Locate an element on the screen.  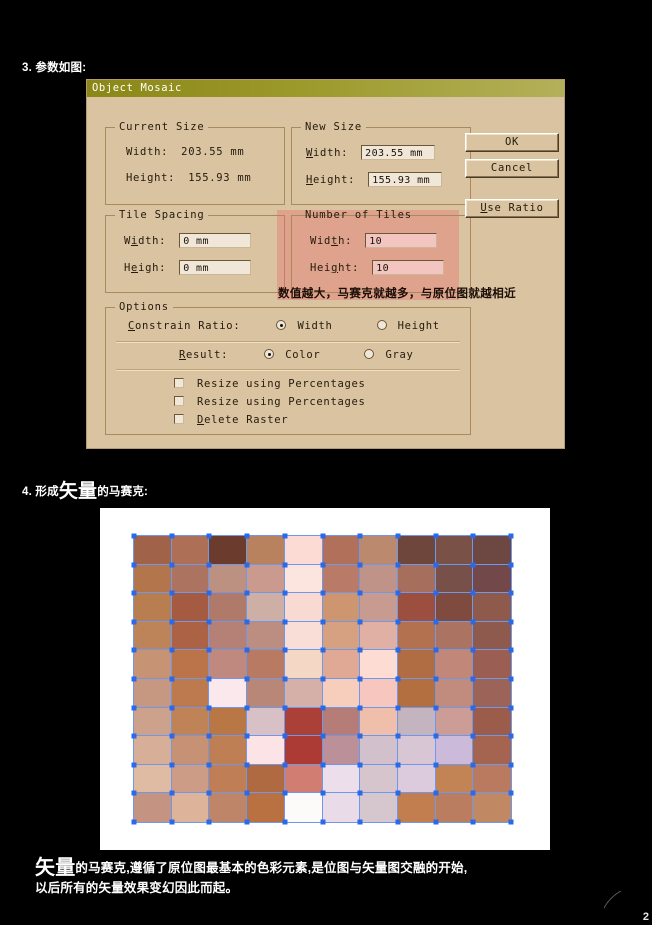
dialog-titlebar: Object Mosaic is located at coordinates (325, 88).